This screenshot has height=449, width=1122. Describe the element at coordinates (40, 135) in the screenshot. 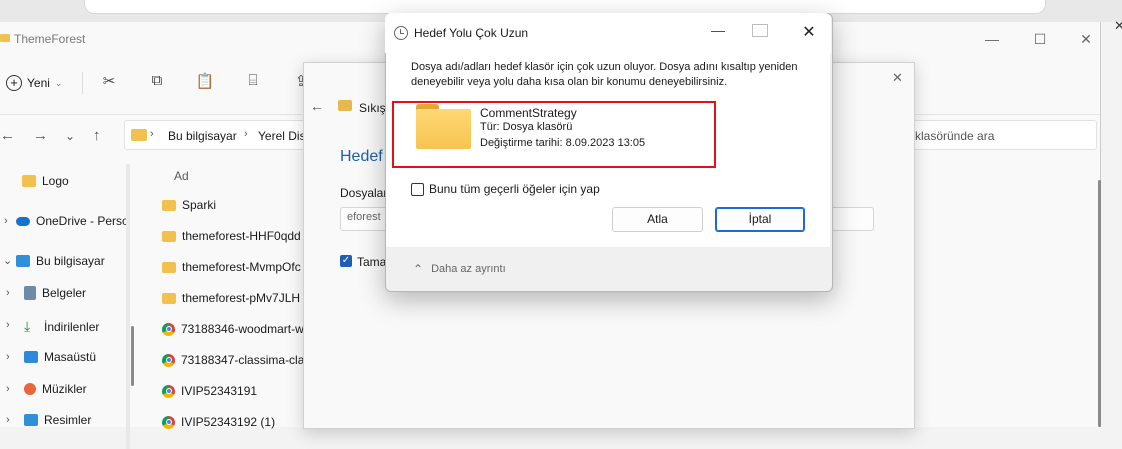

I see `forward-icon: →` at that location.